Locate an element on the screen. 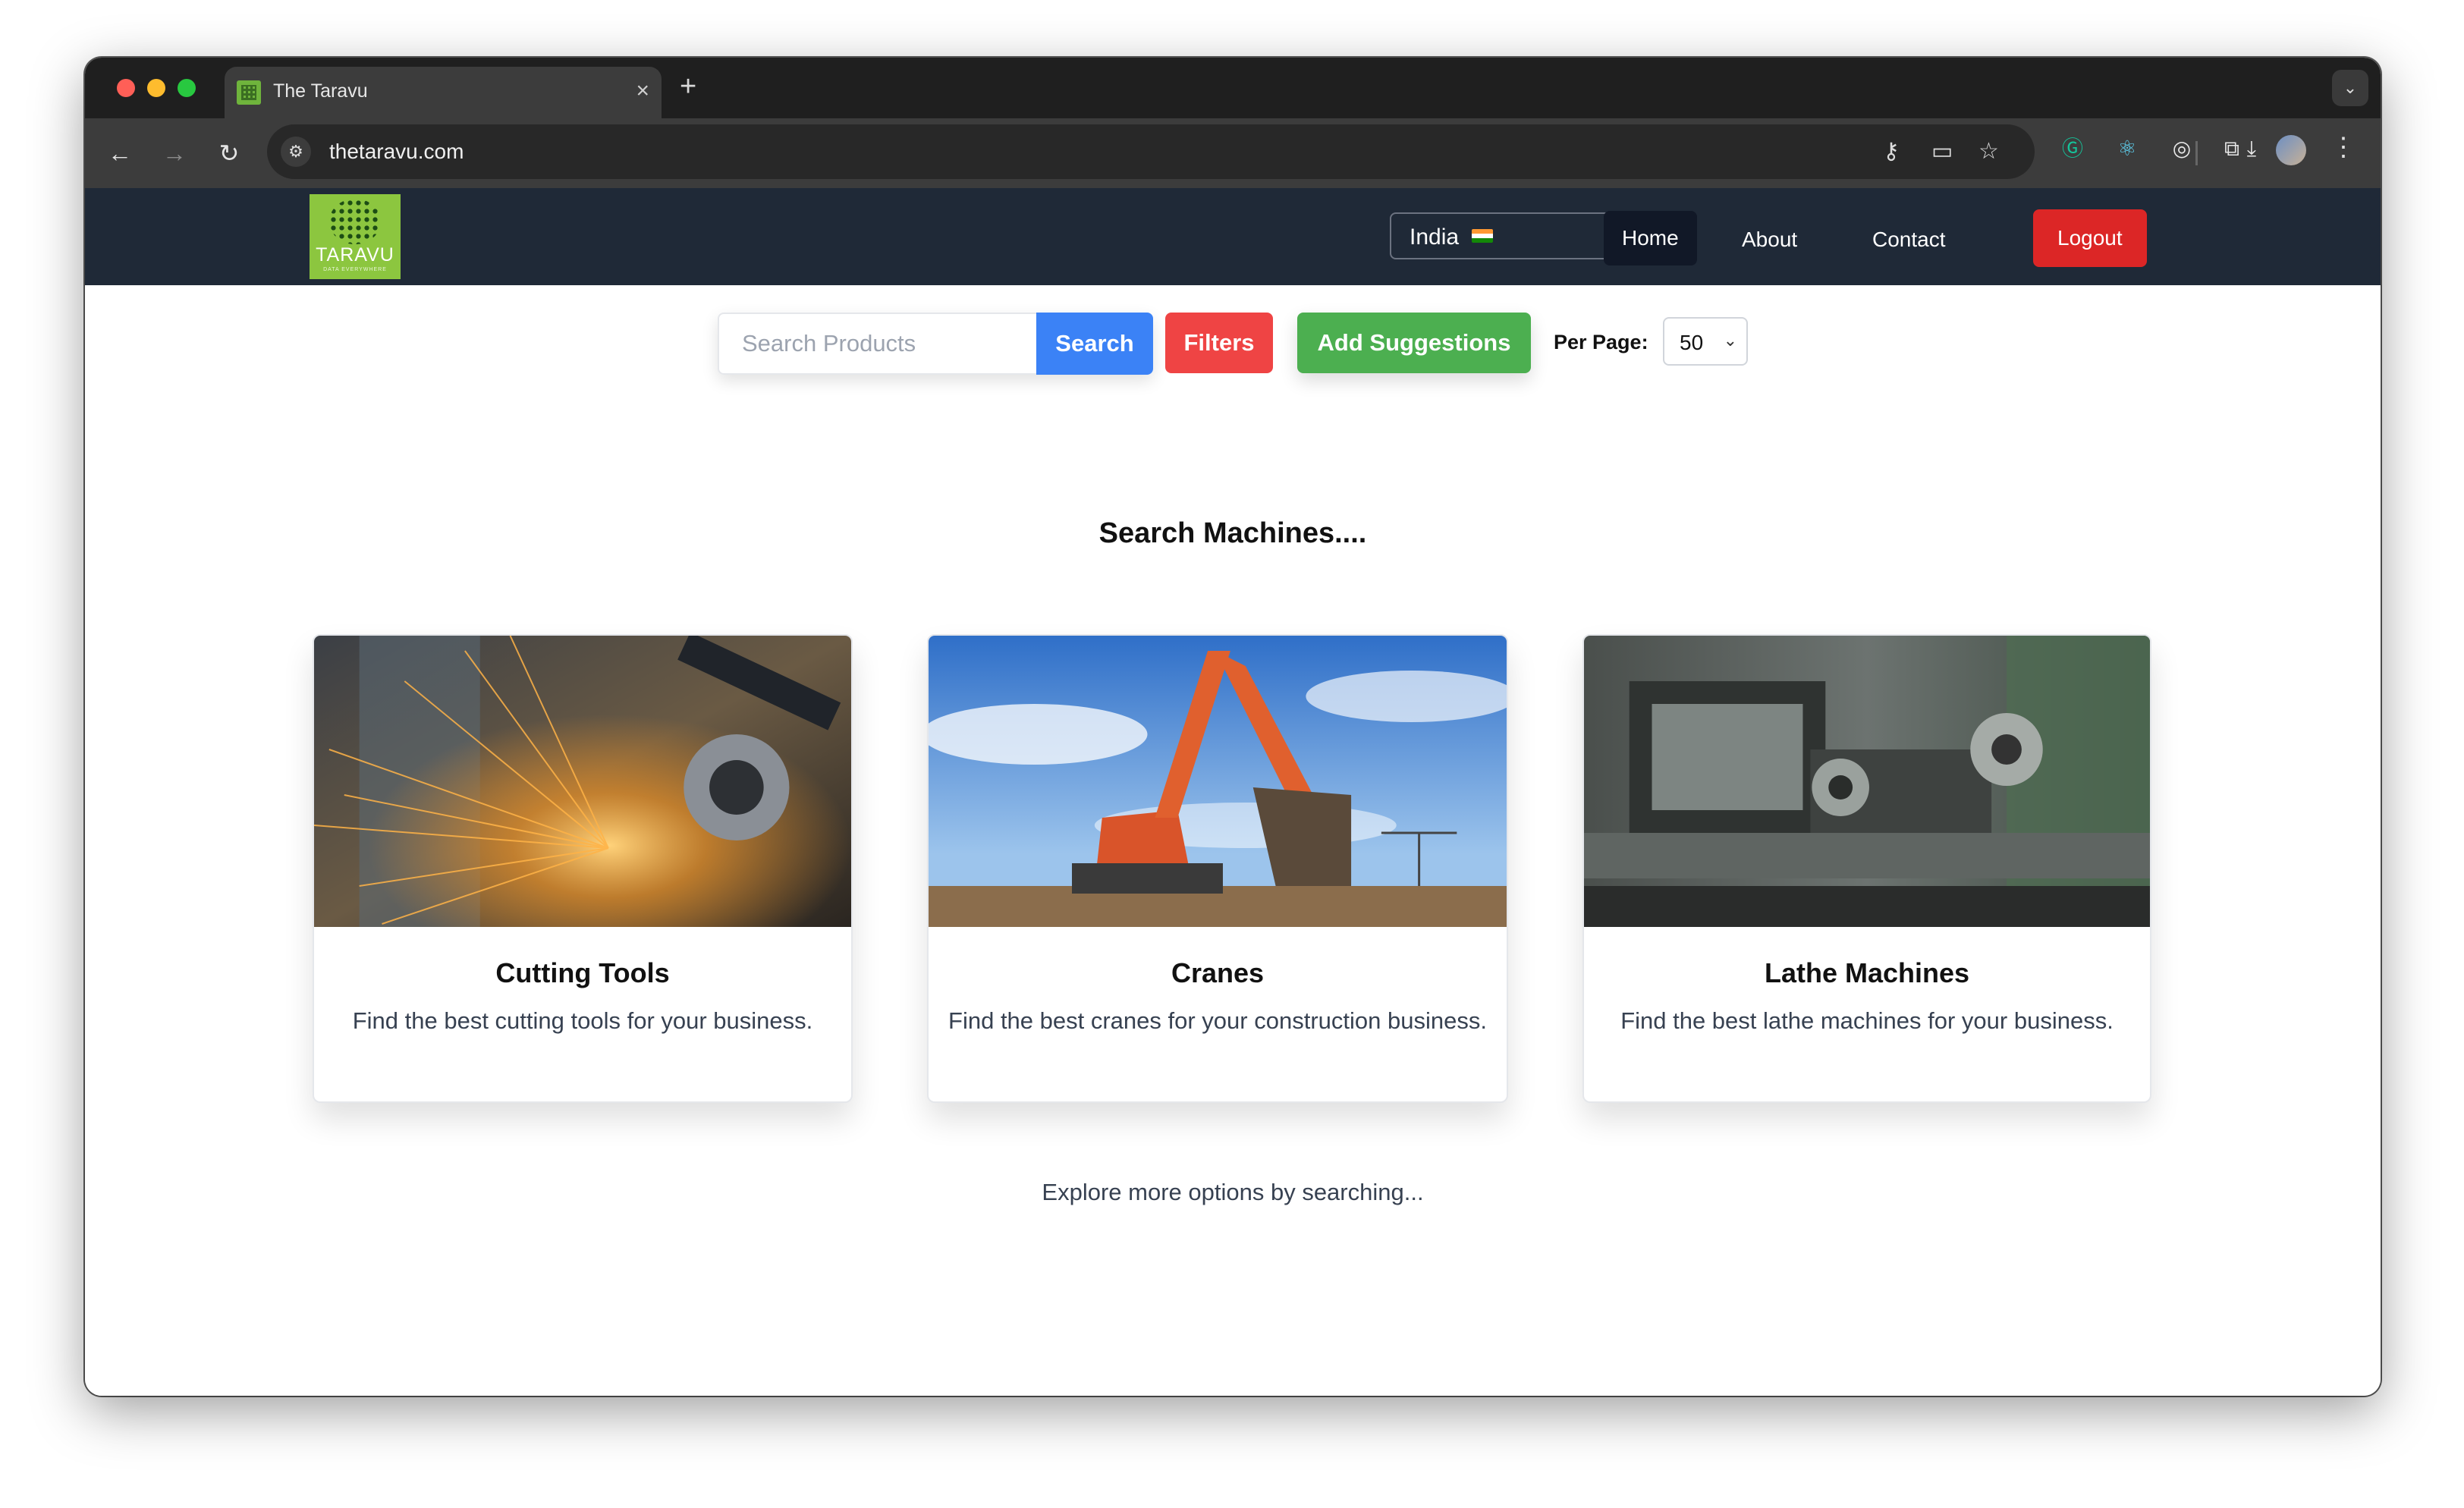 This screenshot has height=1508, width=2464. logo-dots-icon is located at coordinates (355, 221).